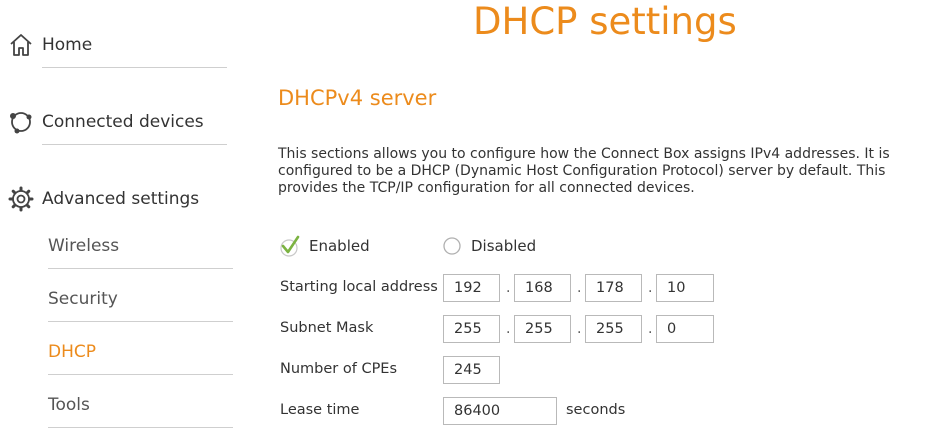 The width and height of the screenshot is (929, 438). I want to click on nav-home: Home, so click(50, 45).